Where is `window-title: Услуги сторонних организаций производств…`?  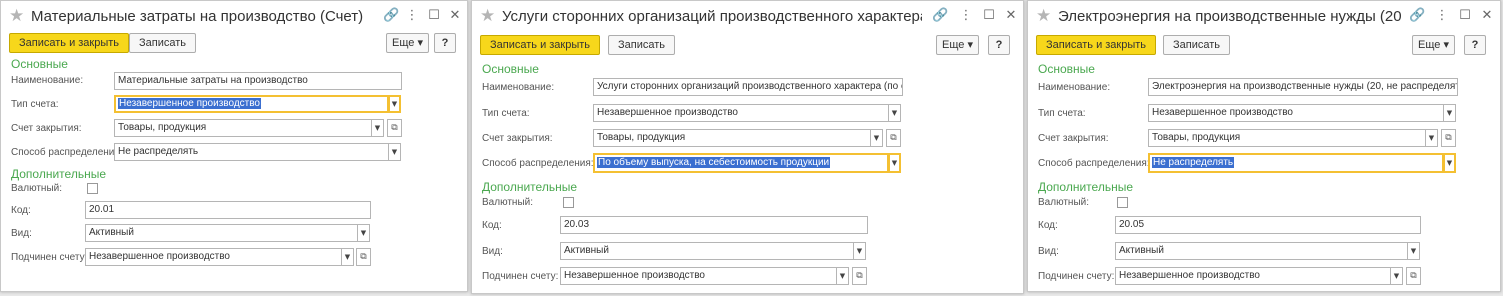
window-title: Услуги сторонних организаций производств… is located at coordinates (712, 16).